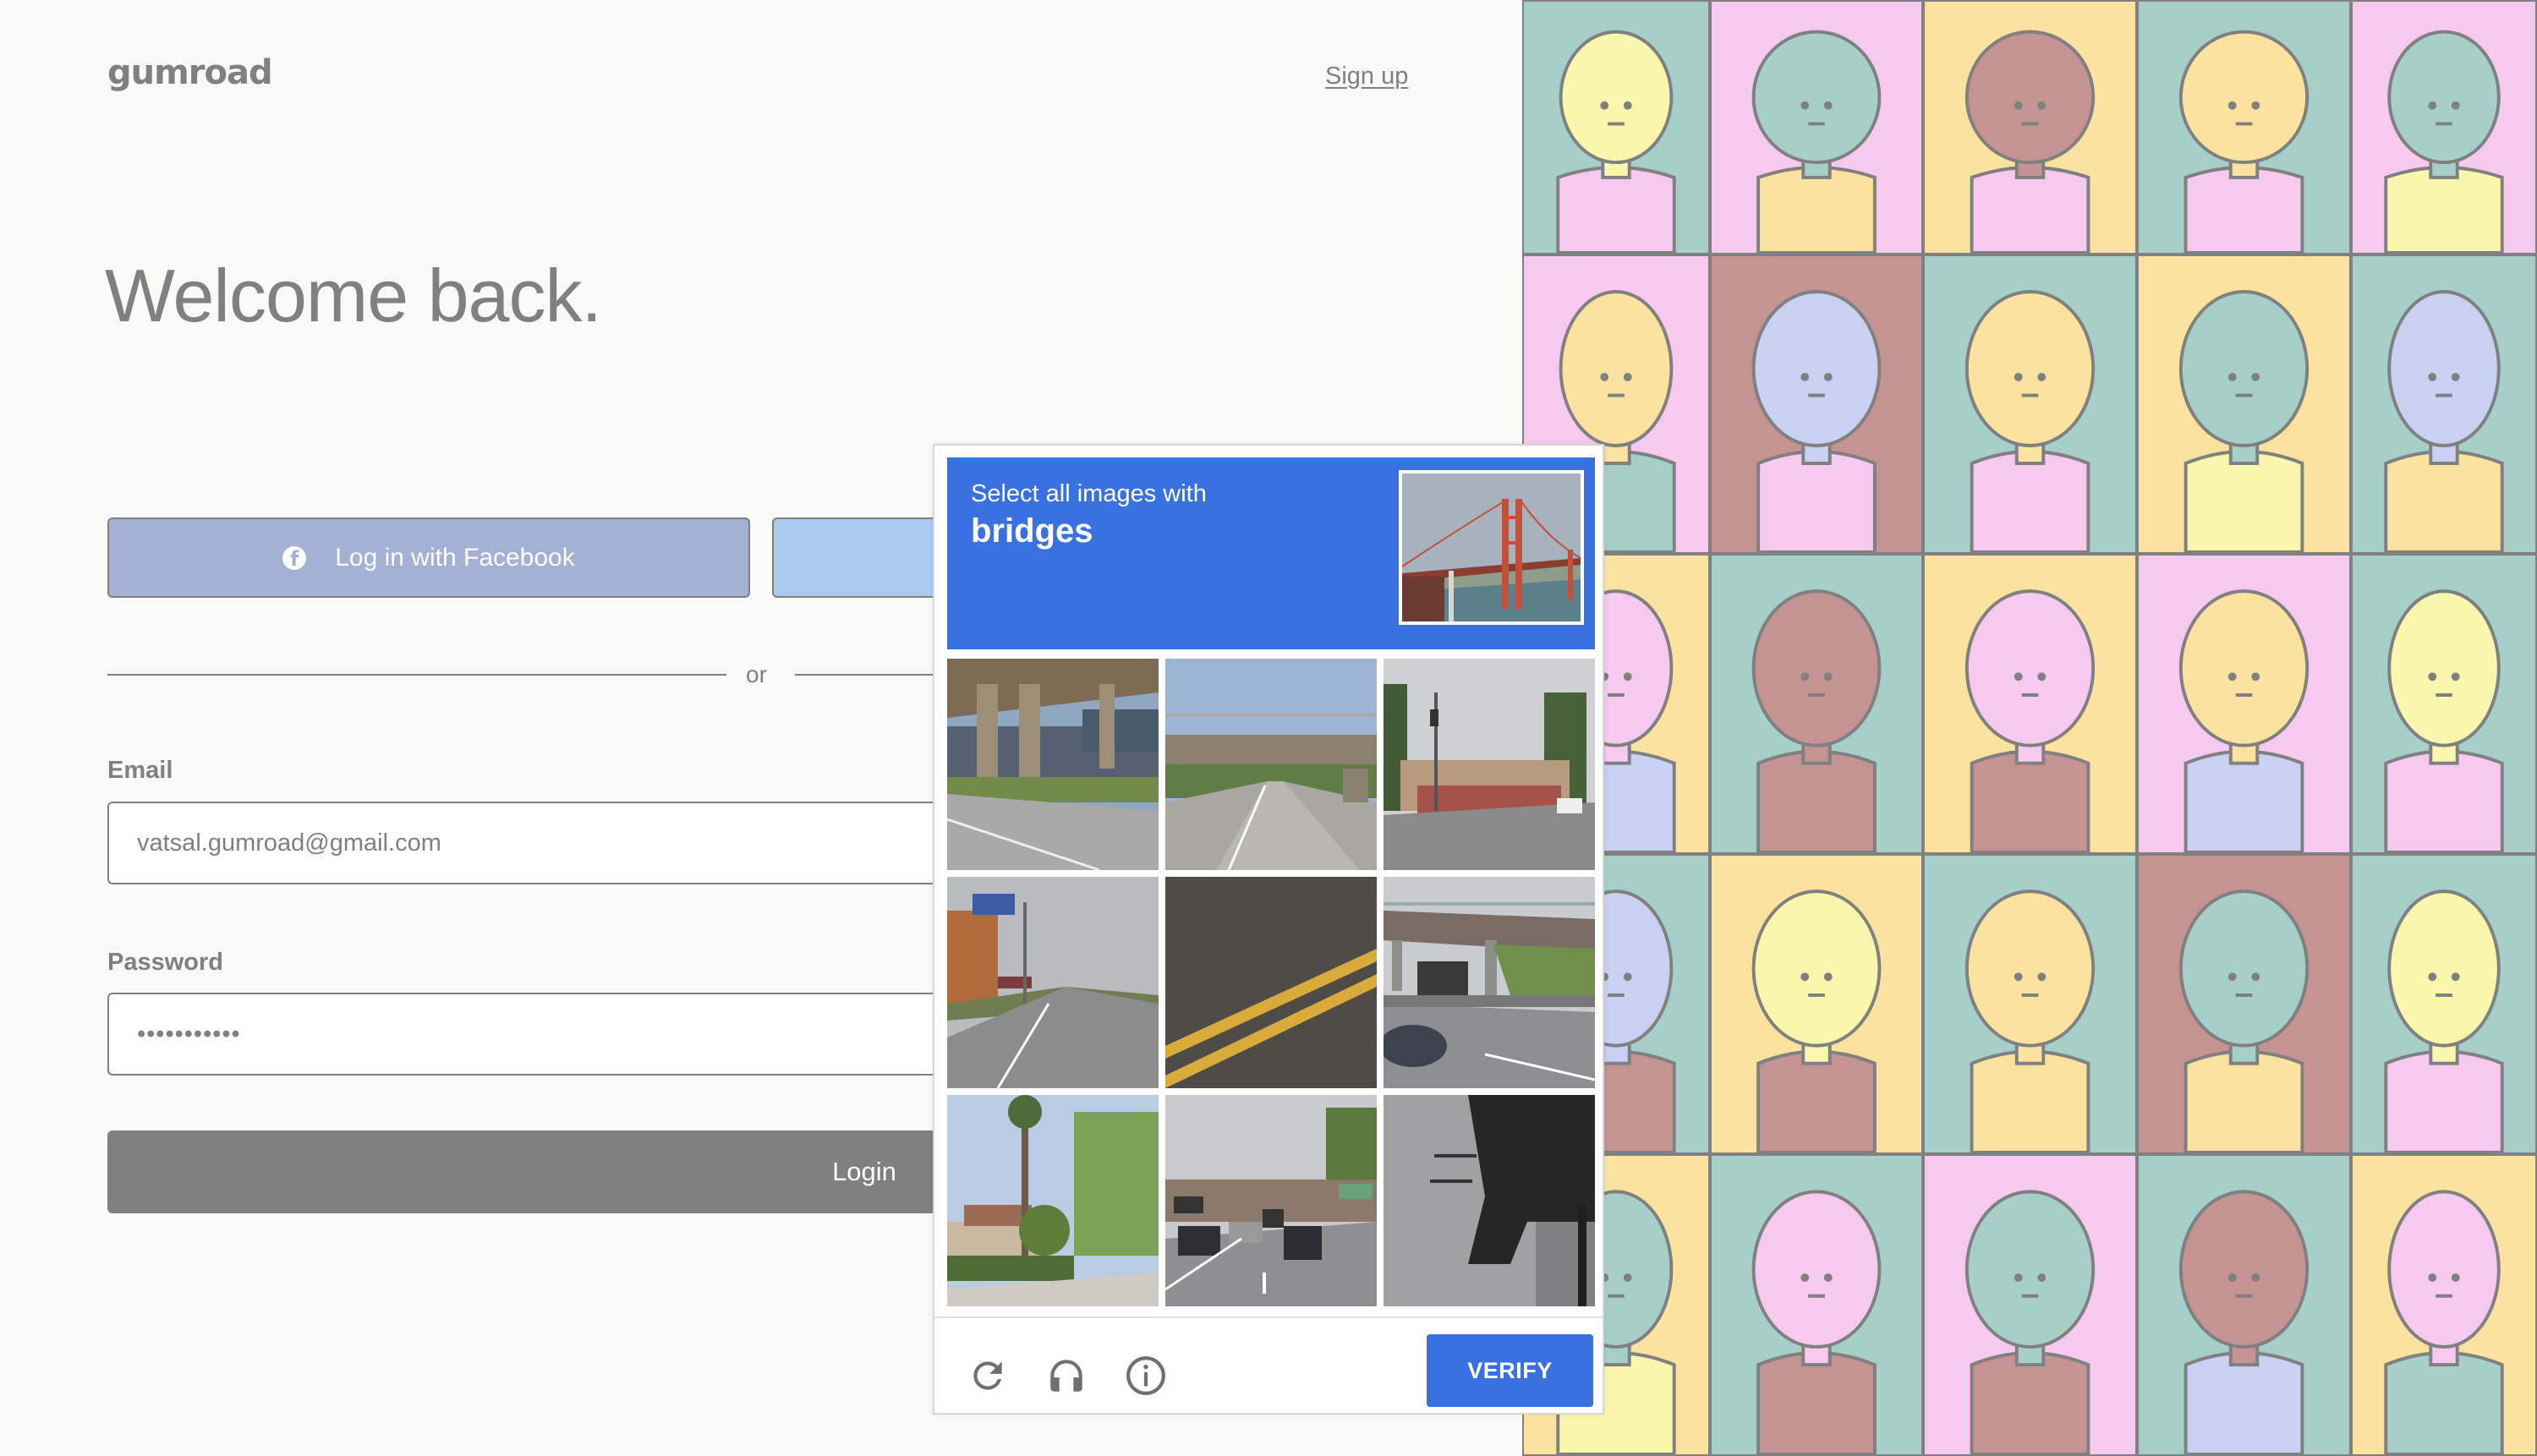 The image size is (2537, 1456). I want to click on captcha-target-word: bridges, so click(1032, 531).